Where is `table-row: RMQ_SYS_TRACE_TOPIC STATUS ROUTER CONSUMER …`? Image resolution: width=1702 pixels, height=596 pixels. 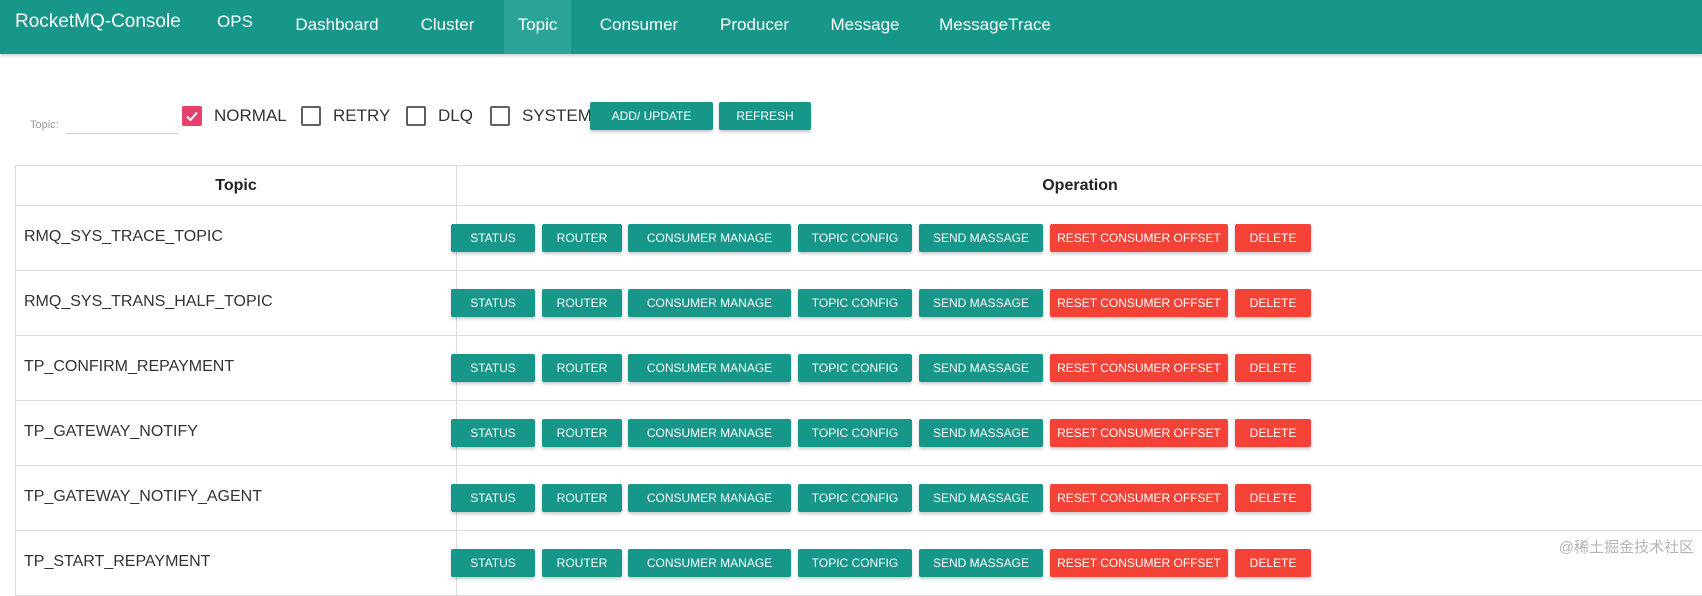 table-row: RMQ_SYS_TRACE_TOPIC STATUS ROUTER CONSUMER … is located at coordinates (858, 238).